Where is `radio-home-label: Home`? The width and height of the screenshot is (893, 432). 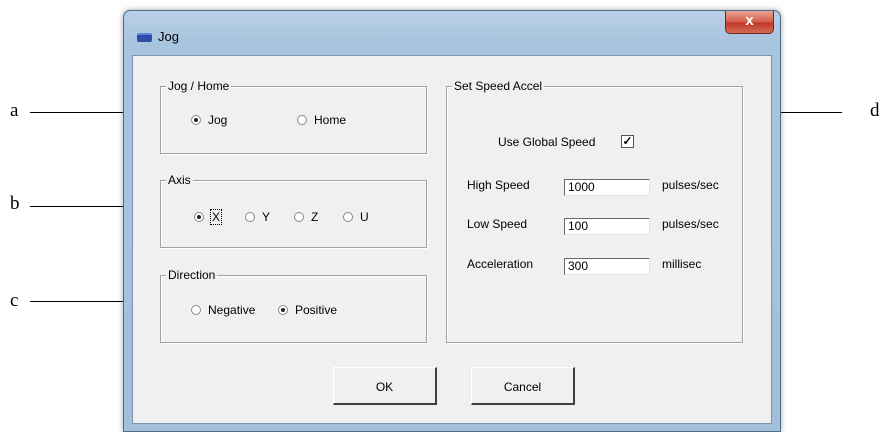 radio-home-label: Home is located at coordinates (330, 120).